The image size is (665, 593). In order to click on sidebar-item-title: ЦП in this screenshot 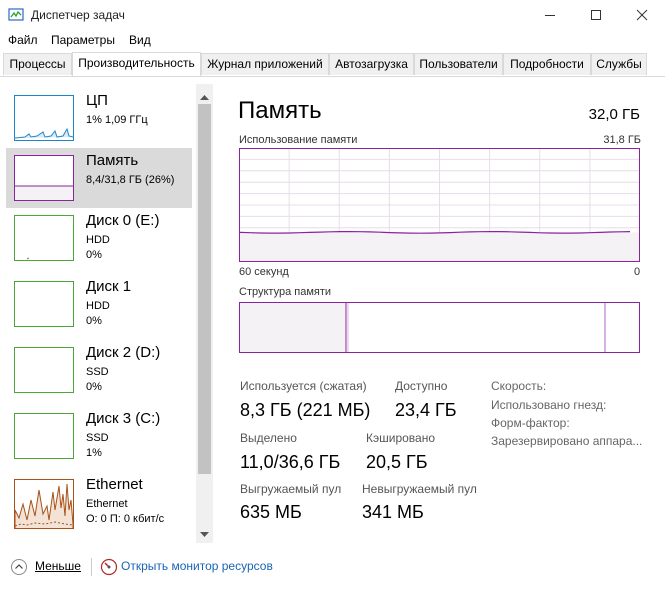, I will do `click(97, 100)`.